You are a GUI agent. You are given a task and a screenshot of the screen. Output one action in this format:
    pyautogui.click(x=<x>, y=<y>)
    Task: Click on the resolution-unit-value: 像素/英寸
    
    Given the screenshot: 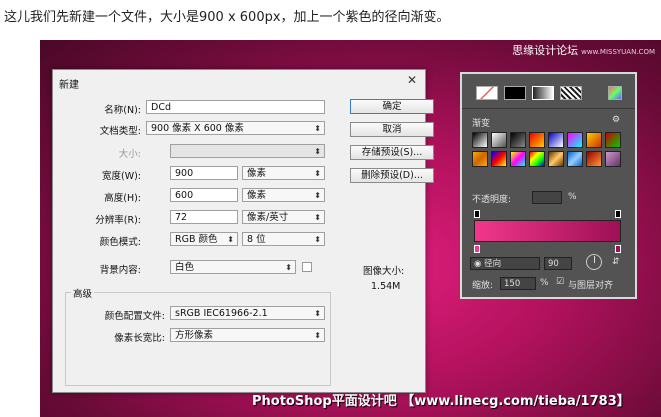 What is the action you would take?
    pyautogui.click(x=268, y=217)
    